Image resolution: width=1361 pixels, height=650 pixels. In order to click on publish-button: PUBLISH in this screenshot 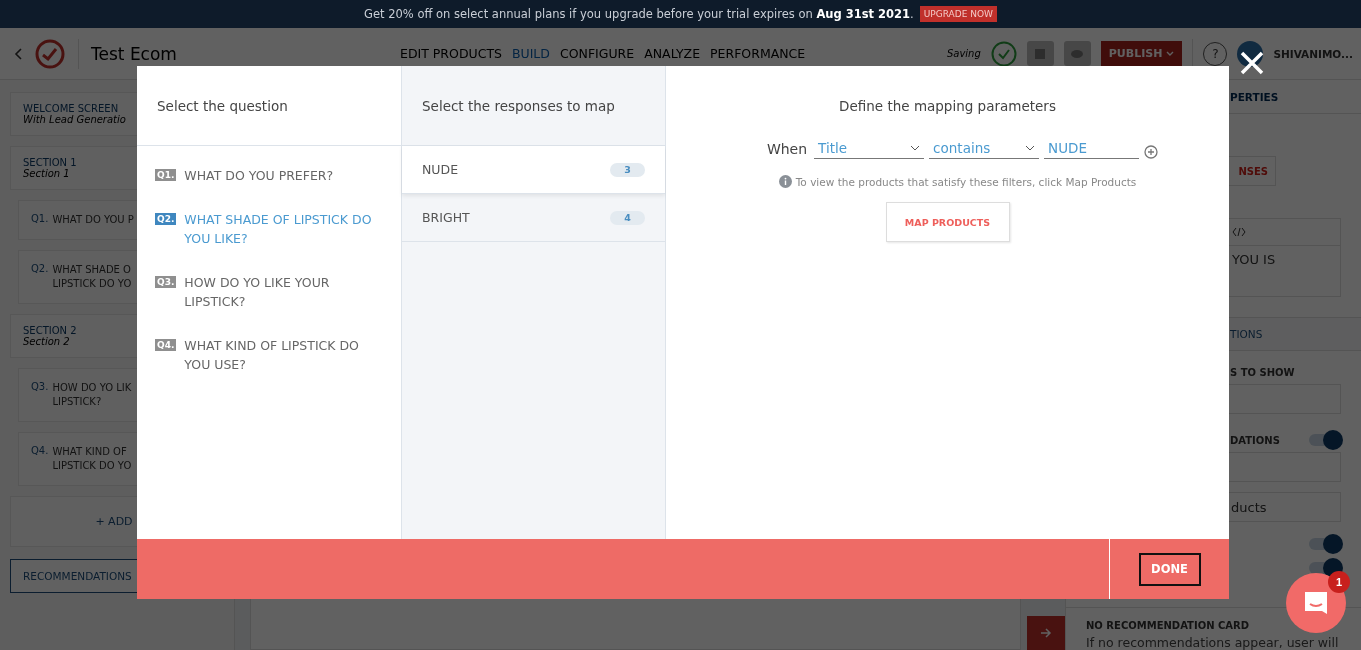, I will do `click(1141, 53)`.